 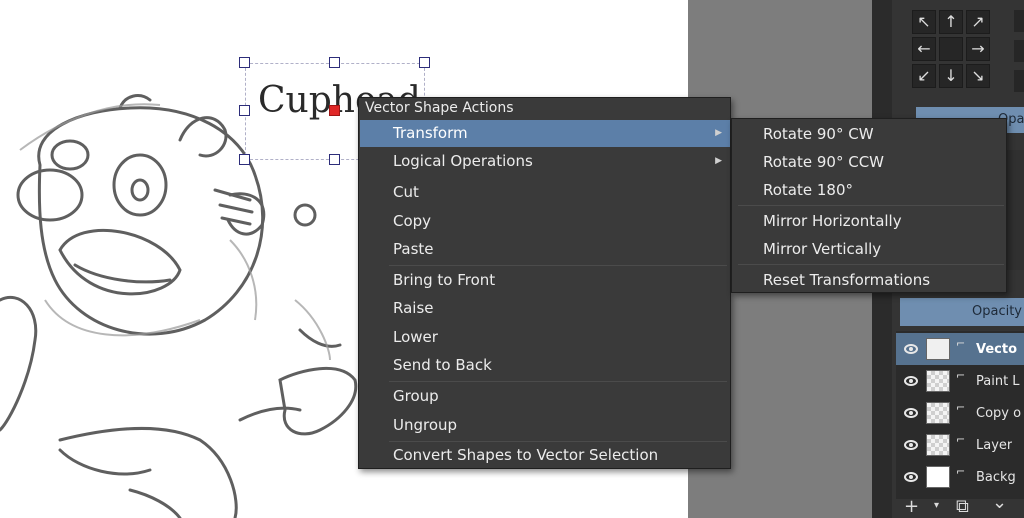 What do you see at coordinates (545, 365) in the screenshot?
I see `menu-item-send-to-back: Send to Back` at bounding box center [545, 365].